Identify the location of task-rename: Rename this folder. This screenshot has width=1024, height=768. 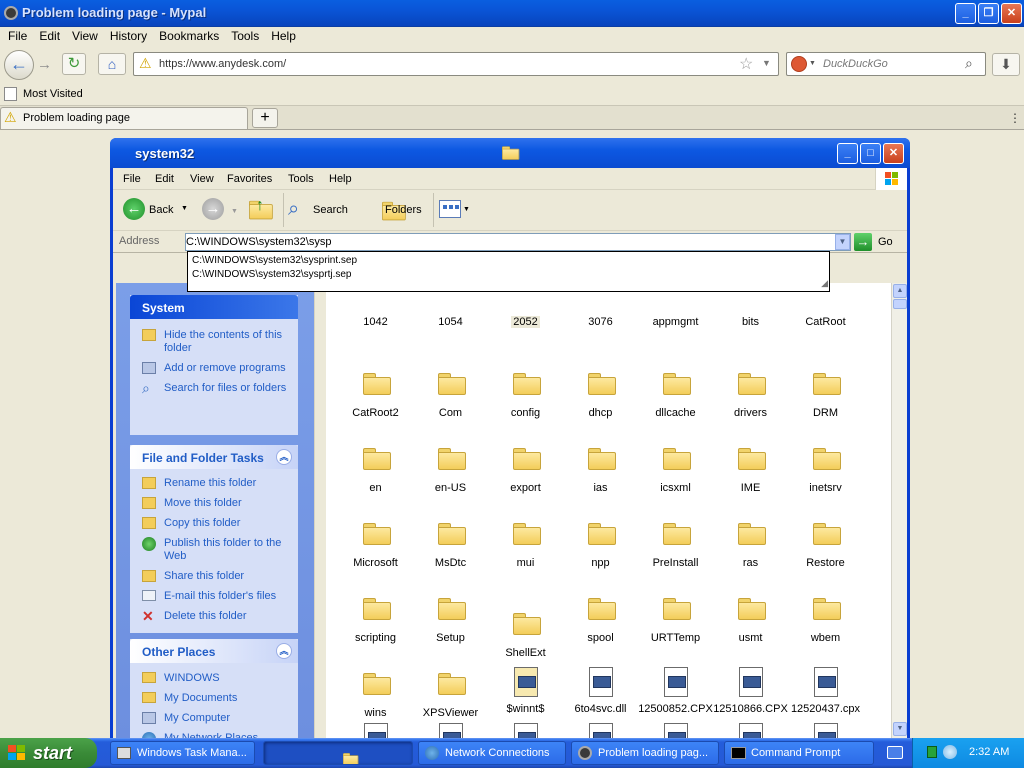
(214, 483).